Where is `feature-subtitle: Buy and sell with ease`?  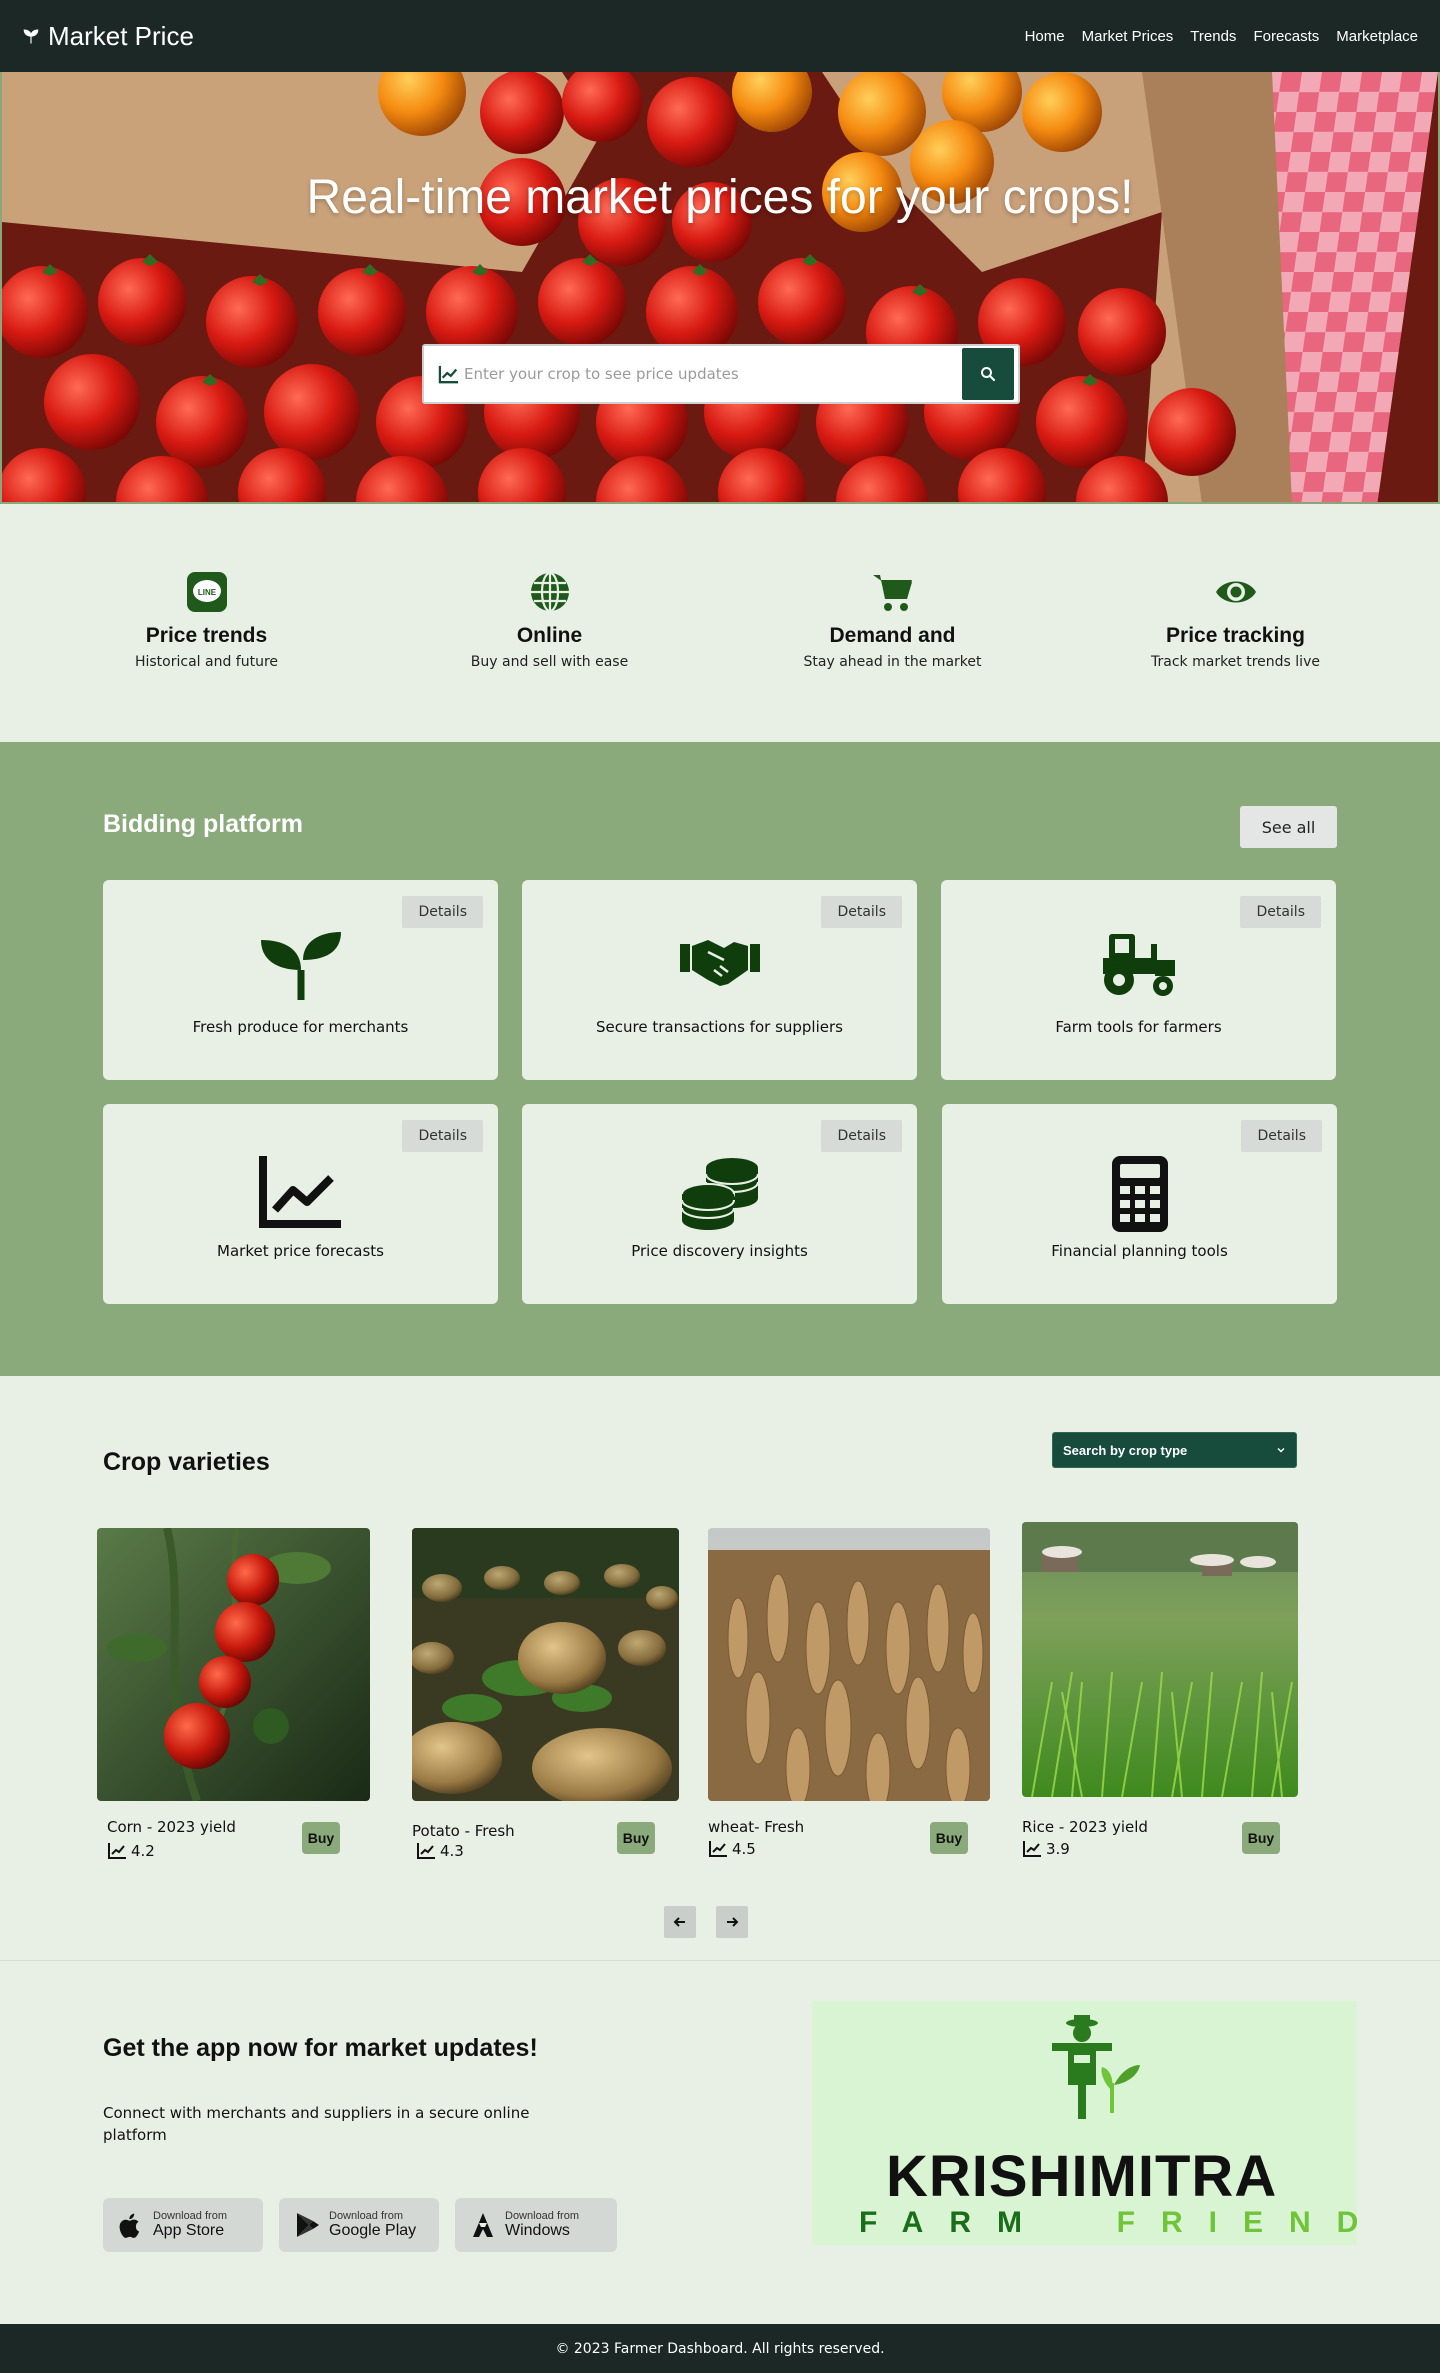
feature-subtitle: Buy and sell with ease is located at coordinates (549, 662).